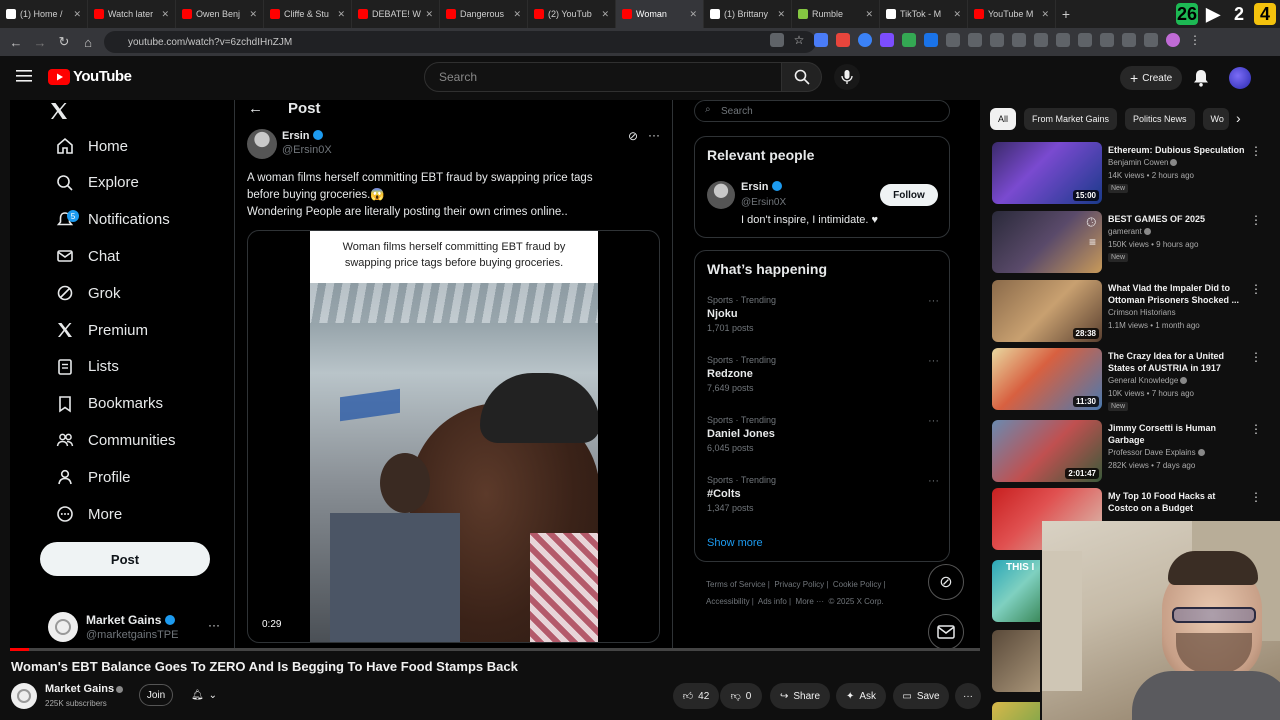 This screenshot has height=720, width=1280. What do you see at coordinates (1173, 40) in the screenshot?
I see `profile-avatar` at bounding box center [1173, 40].